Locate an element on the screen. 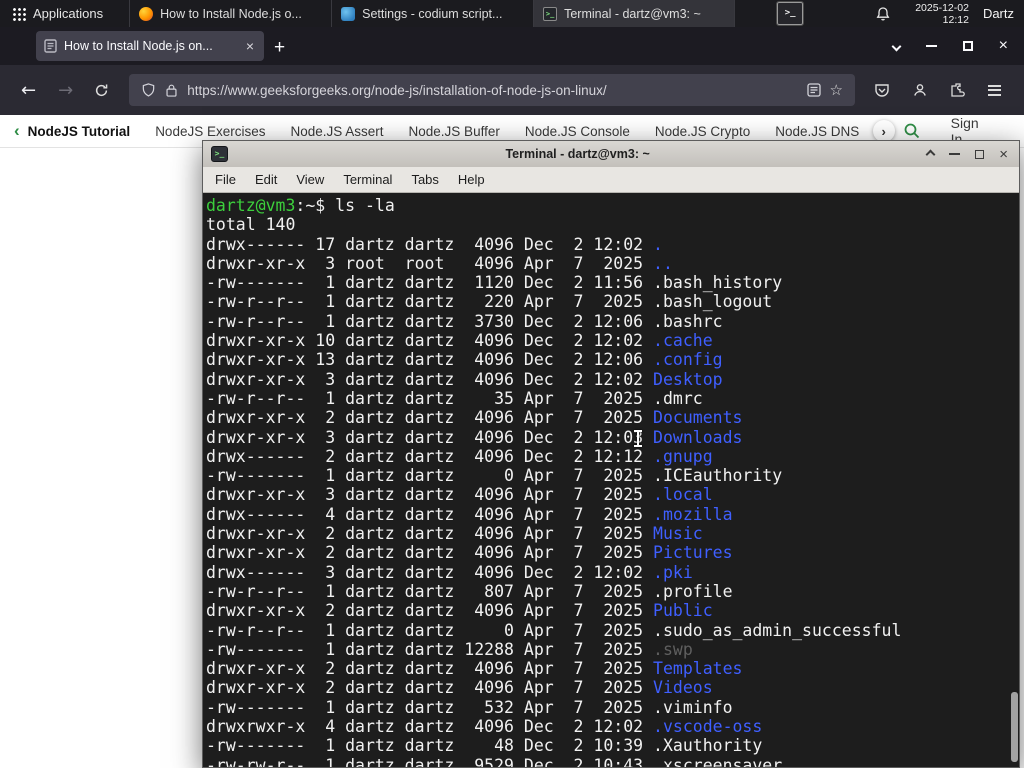 The height and width of the screenshot is (768, 1024). mouse-ibeam-cursor is located at coordinates (638, 438).